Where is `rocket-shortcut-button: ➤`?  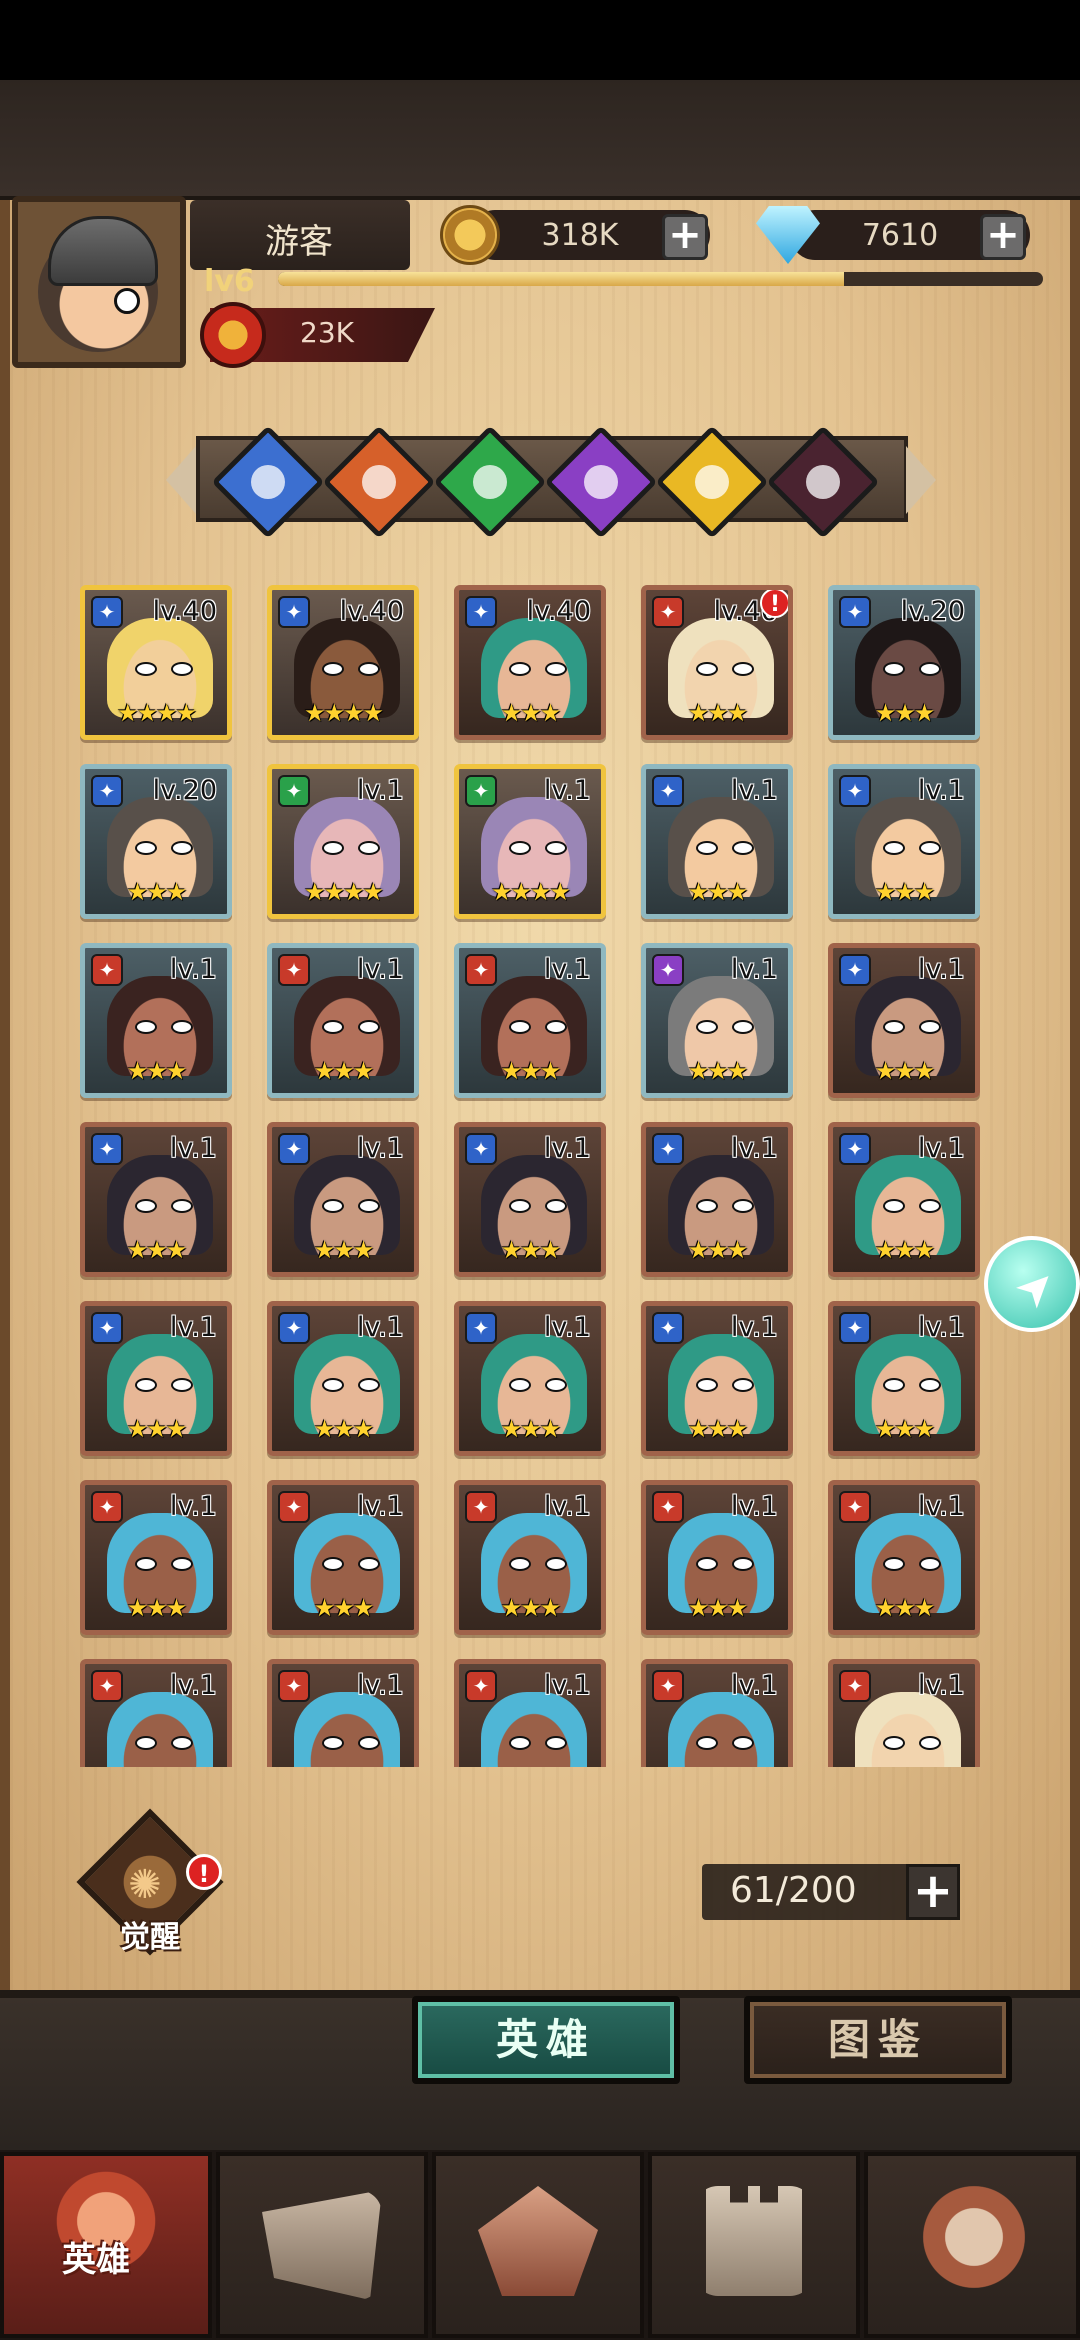 rocket-shortcut-button: ➤ is located at coordinates (1032, 1284).